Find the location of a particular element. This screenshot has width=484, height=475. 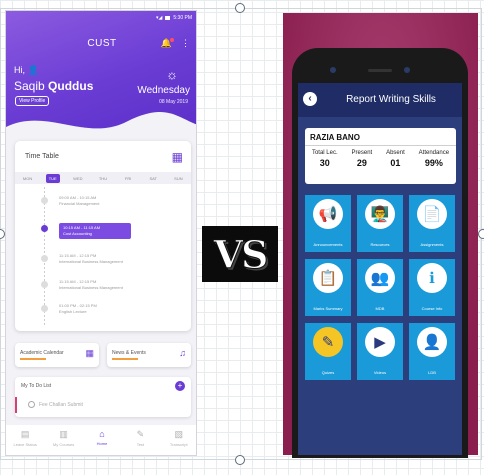

stat-block: Present 29 is located at coordinates (362, 159).